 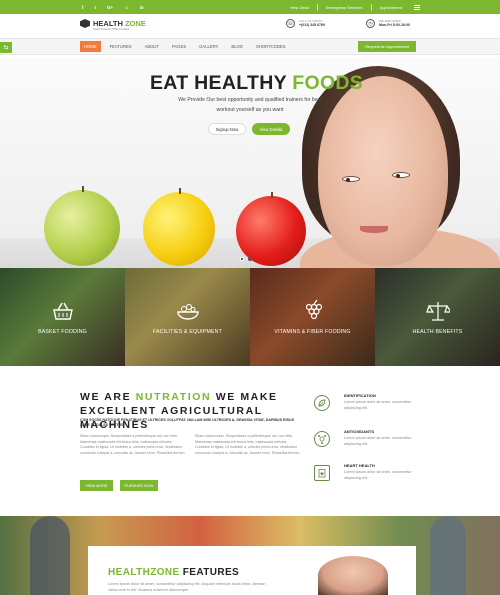 What do you see at coordinates (152, 46) in the screenshot?
I see `nav-about: ABOUT` at bounding box center [152, 46].